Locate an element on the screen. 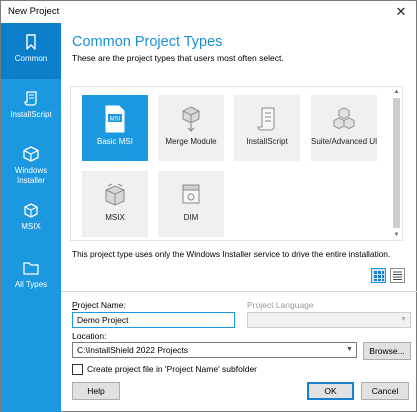 The height and width of the screenshot is (412, 417). sidebar-item-label: InstallScript is located at coordinates (31, 114).